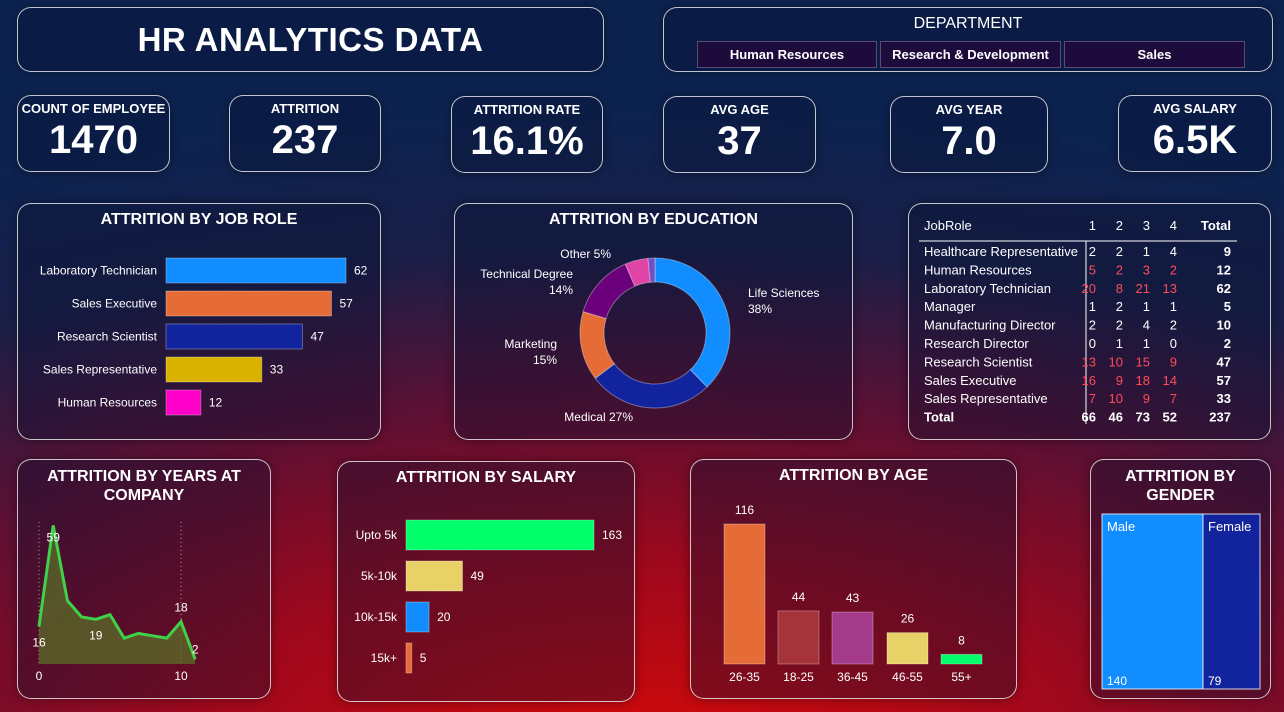 The height and width of the screenshot is (712, 1284). I want to click on kpi-label: AVG AGE, so click(739, 109).